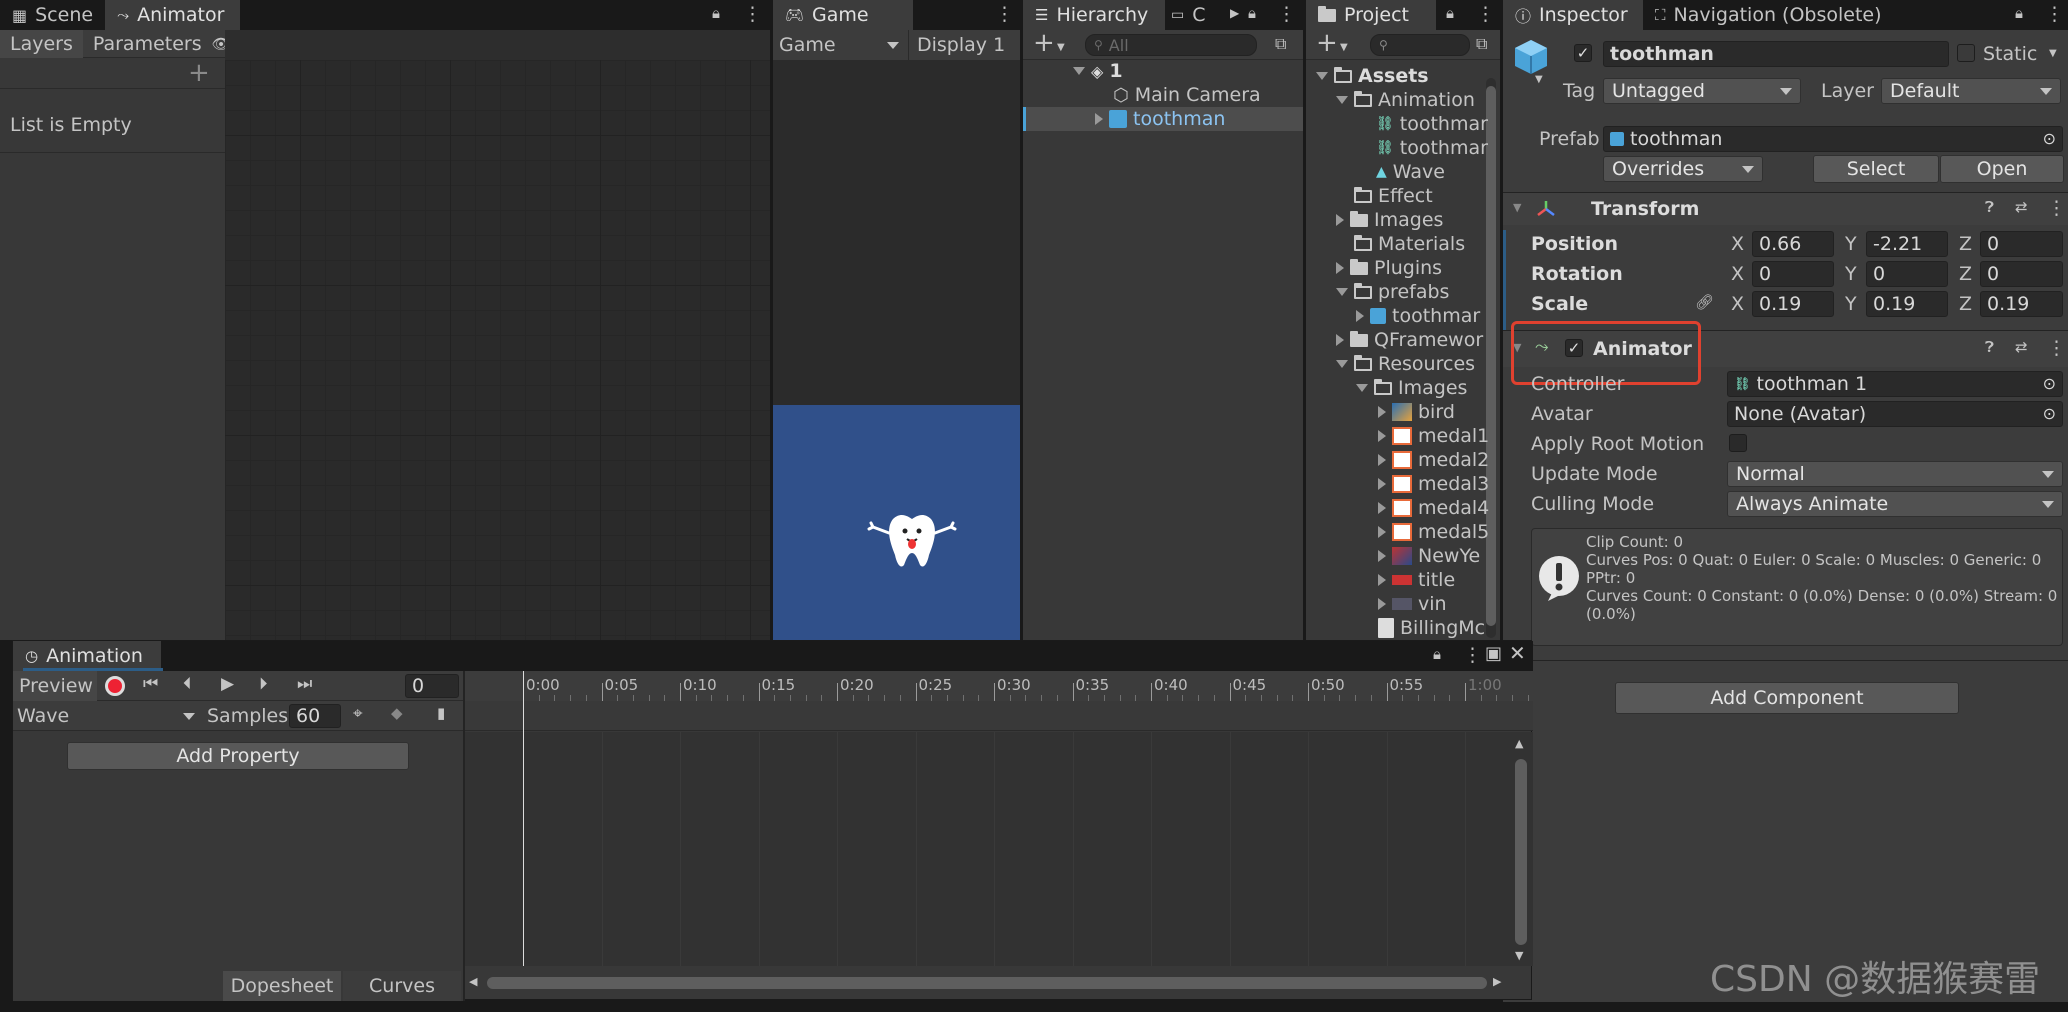 Image resolution: width=2068 pixels, height=1012 pixels. I want to click on preset-icon: ⇄, so click(2021, 207).